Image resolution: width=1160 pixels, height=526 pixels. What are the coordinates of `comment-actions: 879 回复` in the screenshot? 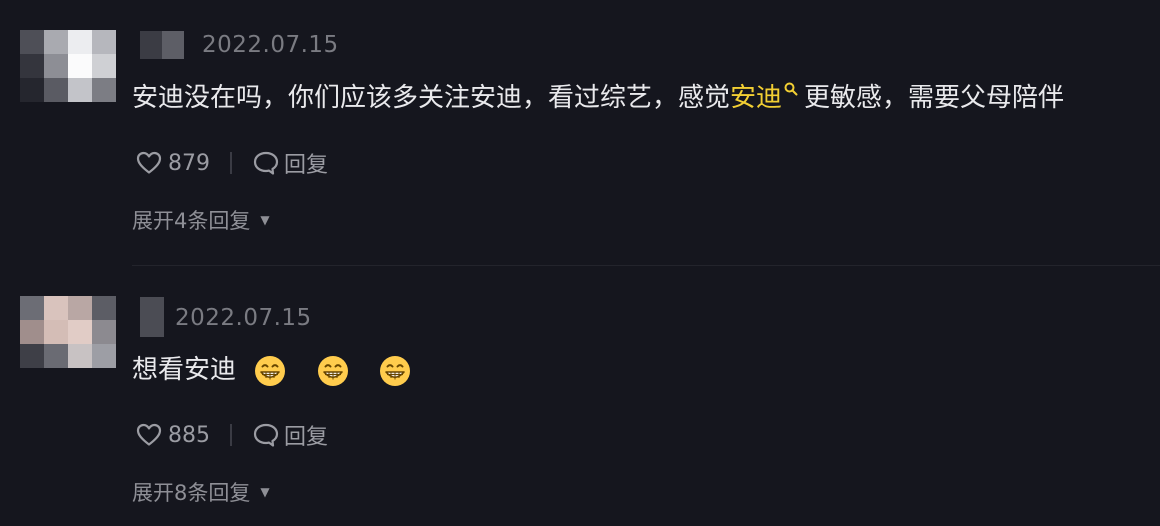 It's located at (232, 163).